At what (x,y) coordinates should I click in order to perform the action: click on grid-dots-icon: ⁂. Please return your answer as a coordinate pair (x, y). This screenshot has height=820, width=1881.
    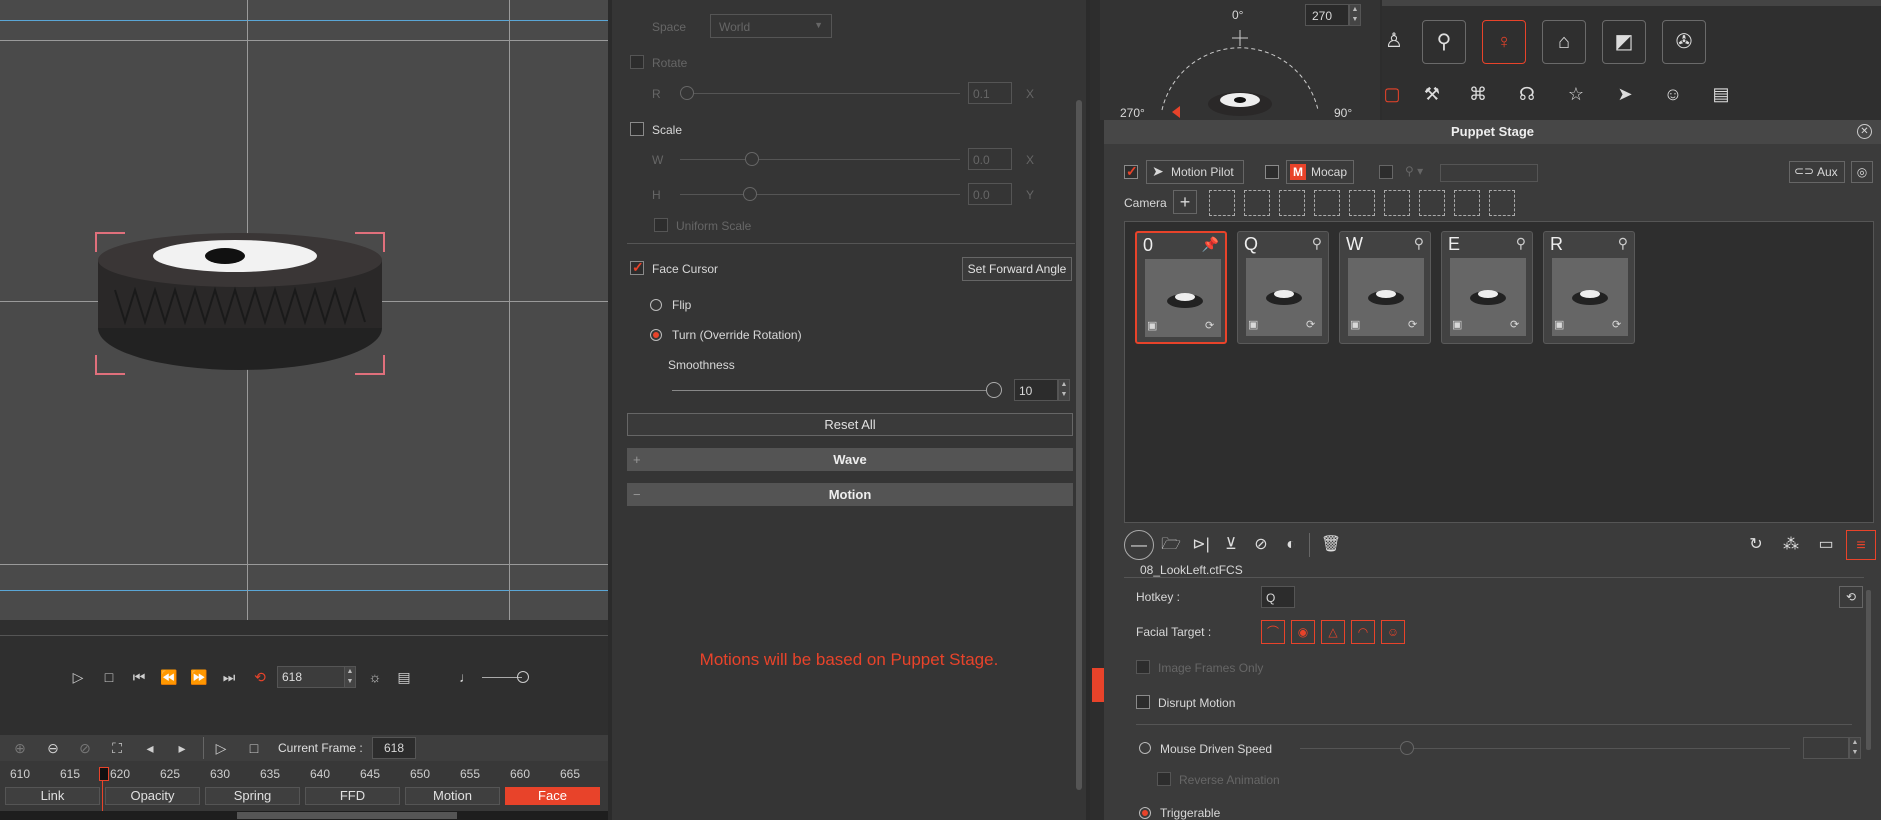
    Looking at the image, I should click on (1791, 545).